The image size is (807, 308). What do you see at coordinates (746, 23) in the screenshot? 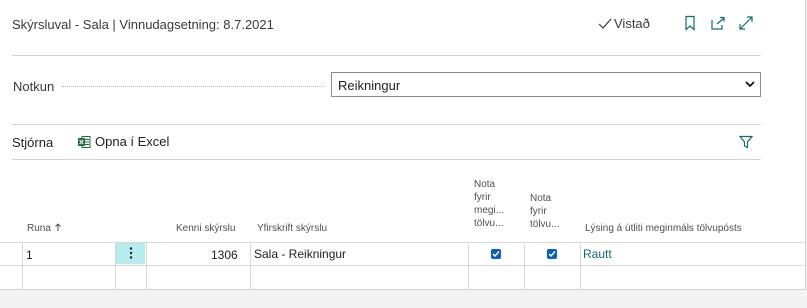
I see `expand-icon` at bounding box center [746, 23].